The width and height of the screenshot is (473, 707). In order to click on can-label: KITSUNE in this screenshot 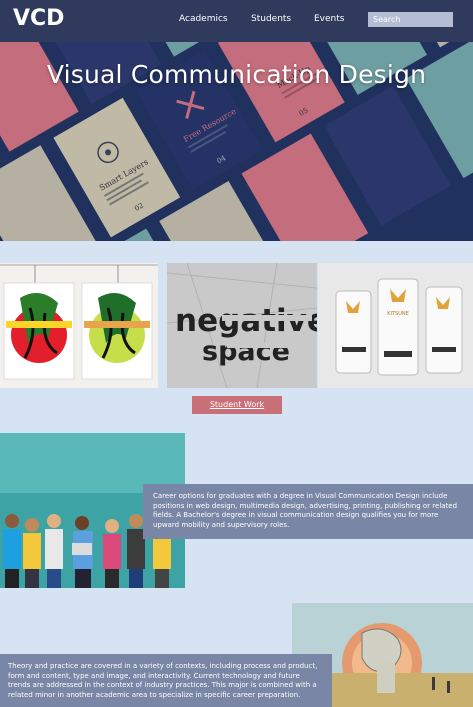, I will do `click(398, 314)`.